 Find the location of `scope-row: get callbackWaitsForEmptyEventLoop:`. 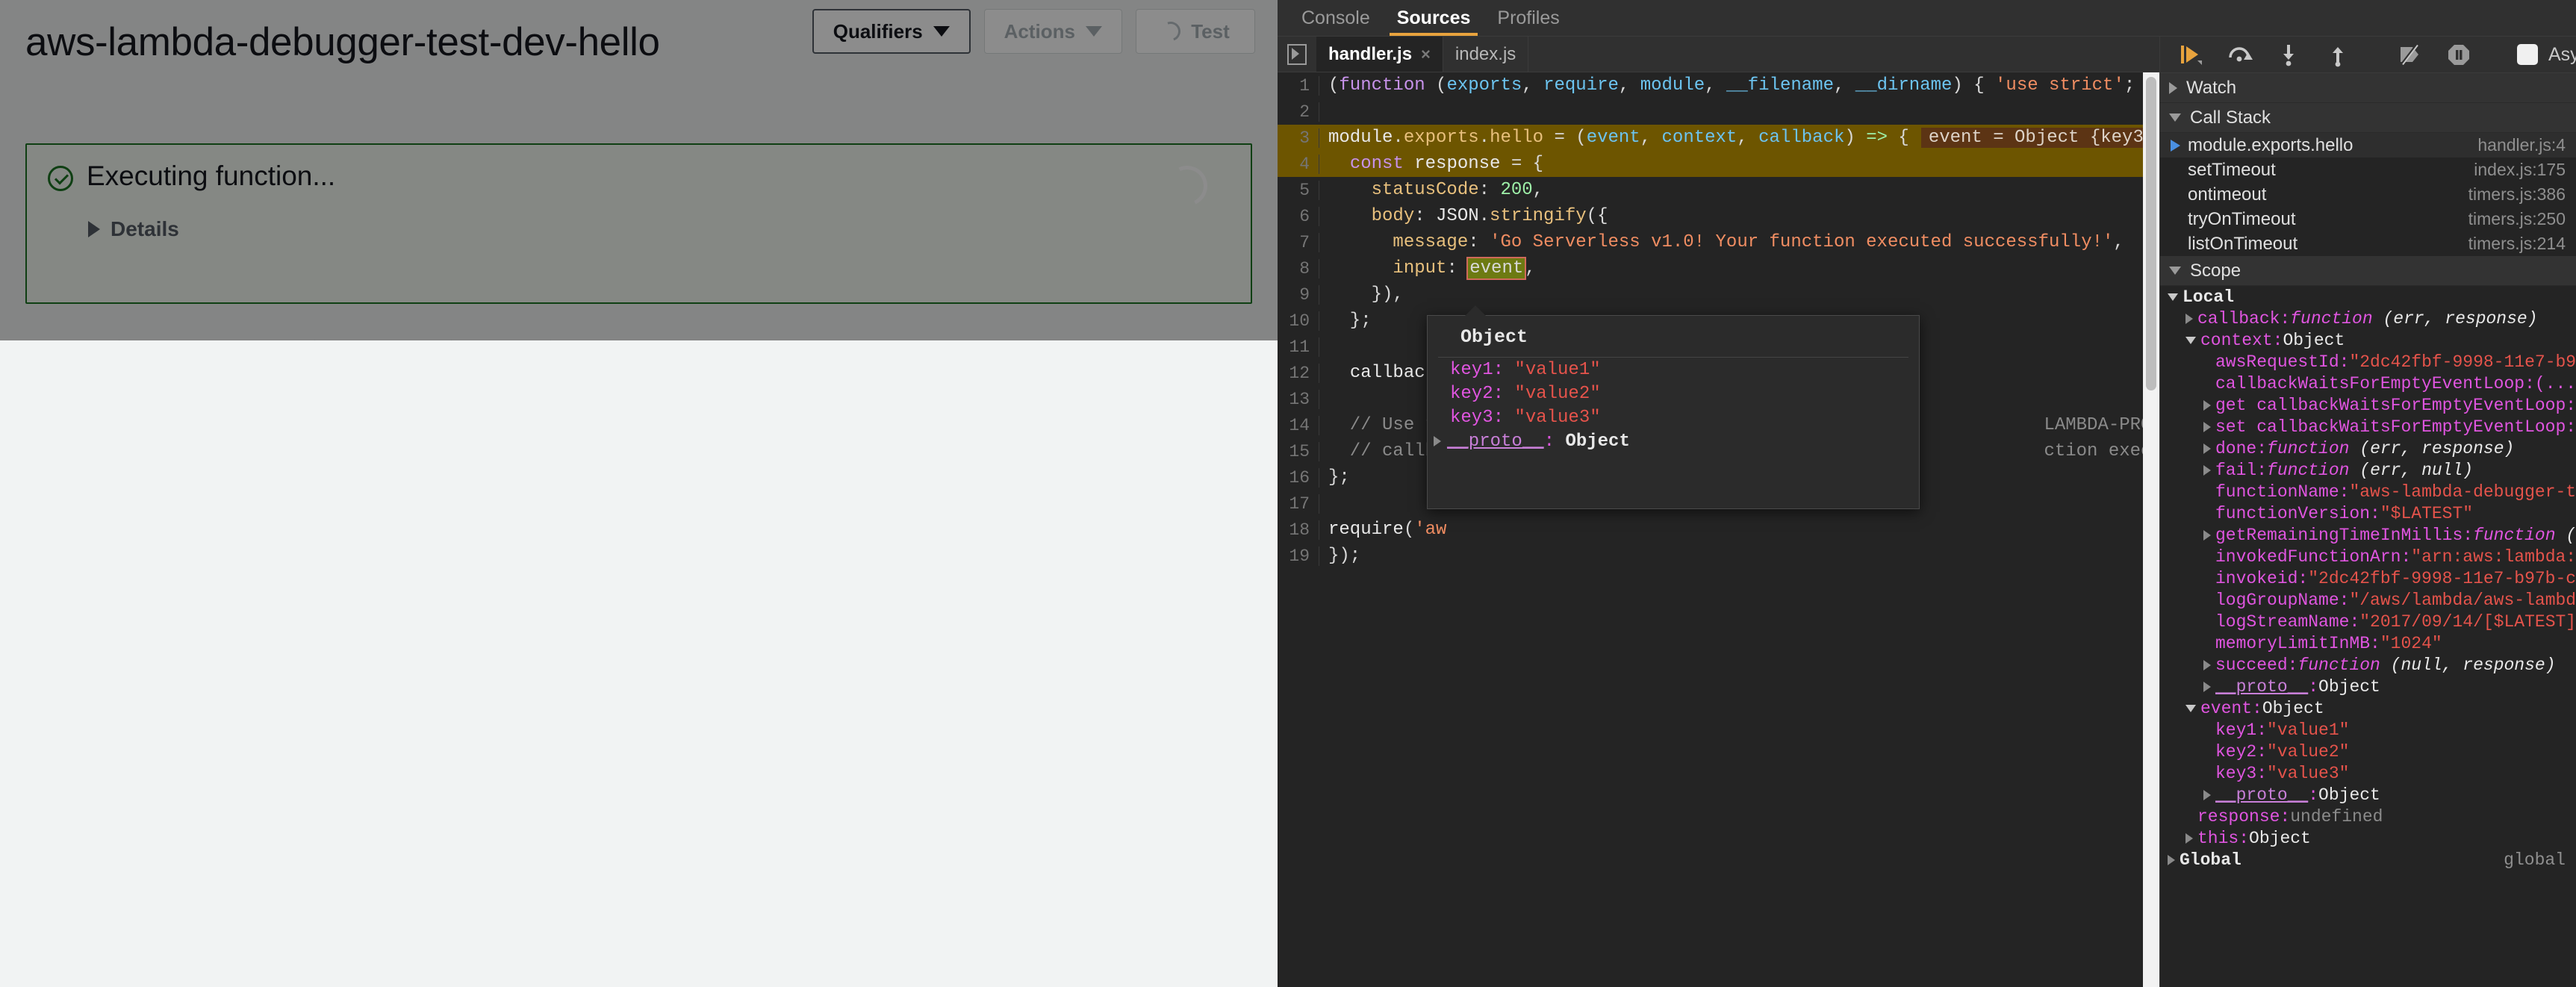

scope-row: get callbackWaitsForEmptyEventLoop: is located at coordinates (2368, 405).